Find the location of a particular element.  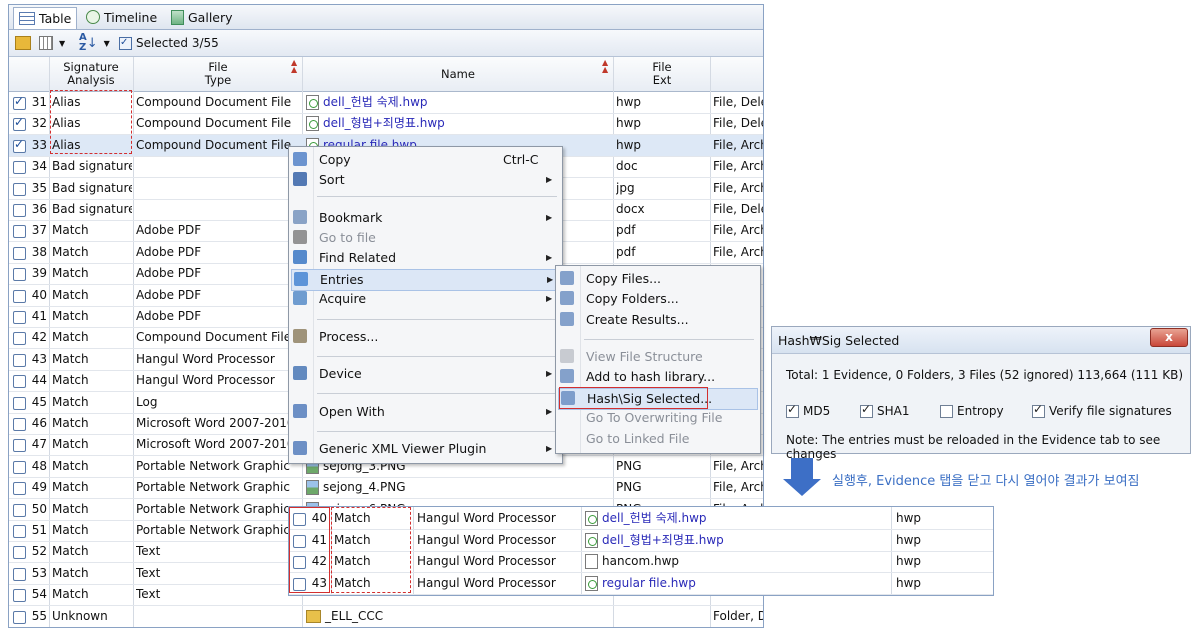

selected-count-button: ✓ Selected 3/55 is located at coordinates (169, 43).